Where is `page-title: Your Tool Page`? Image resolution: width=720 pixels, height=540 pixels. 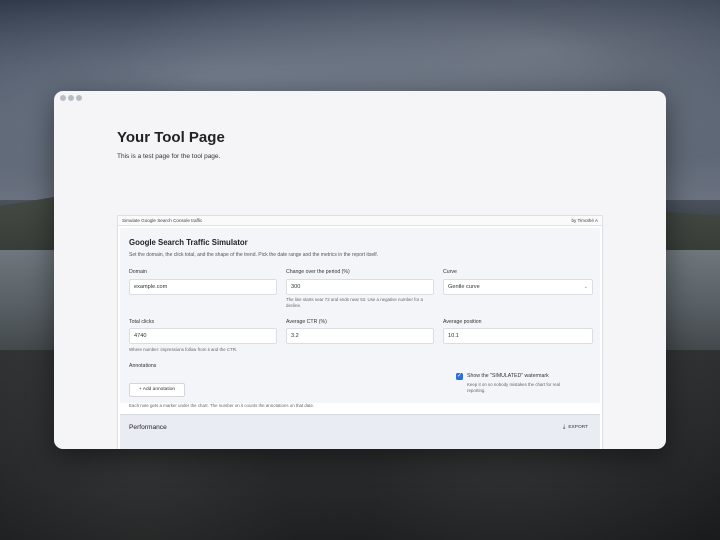
page-title: Your Tool Page is located at coordinates (171, 137).